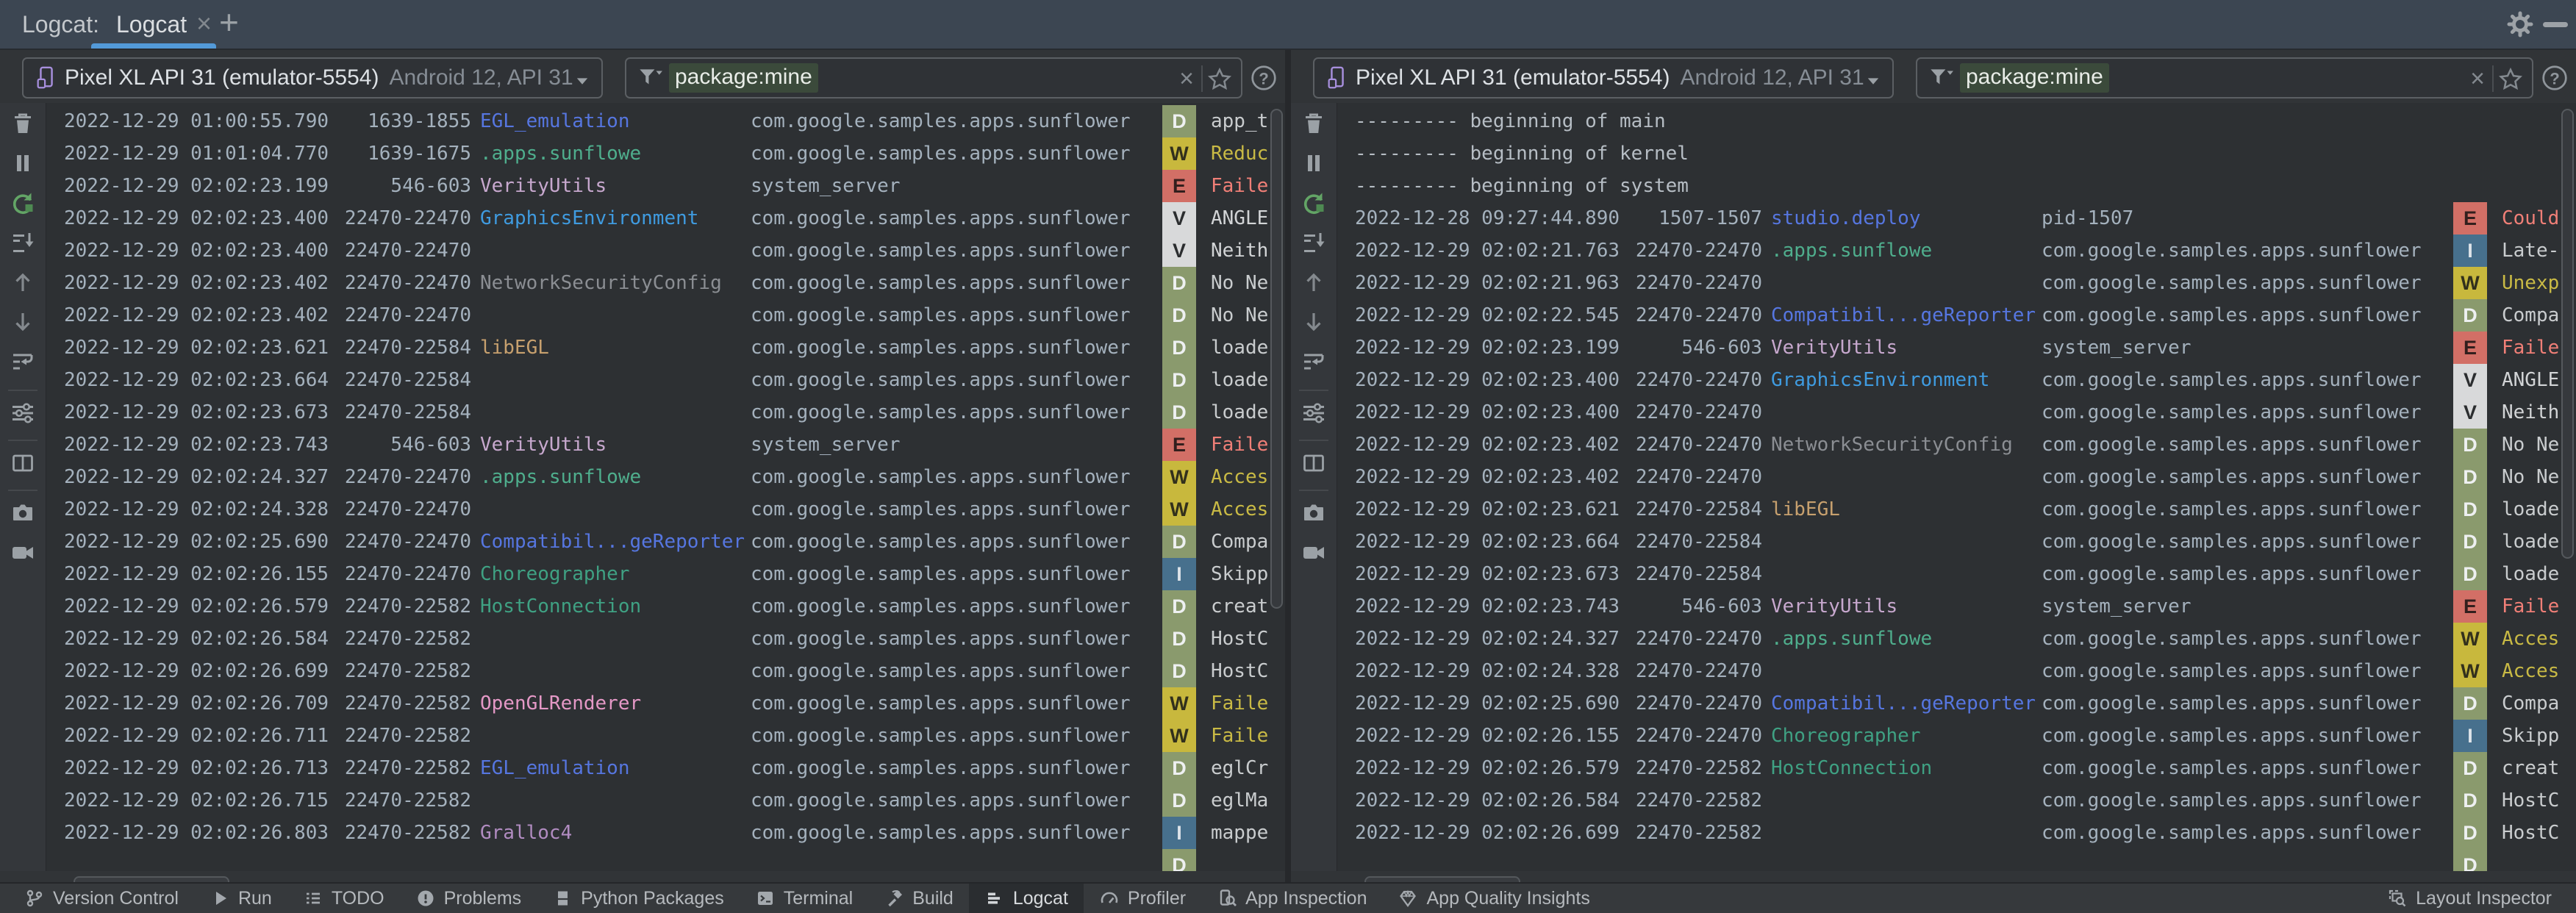 Image resolution: width=2576 pixels, height=913 pixels. Describe the element at coordinates (1957, 186) in the screenshot. I see `log-row: --------- beginning of system` at that location.